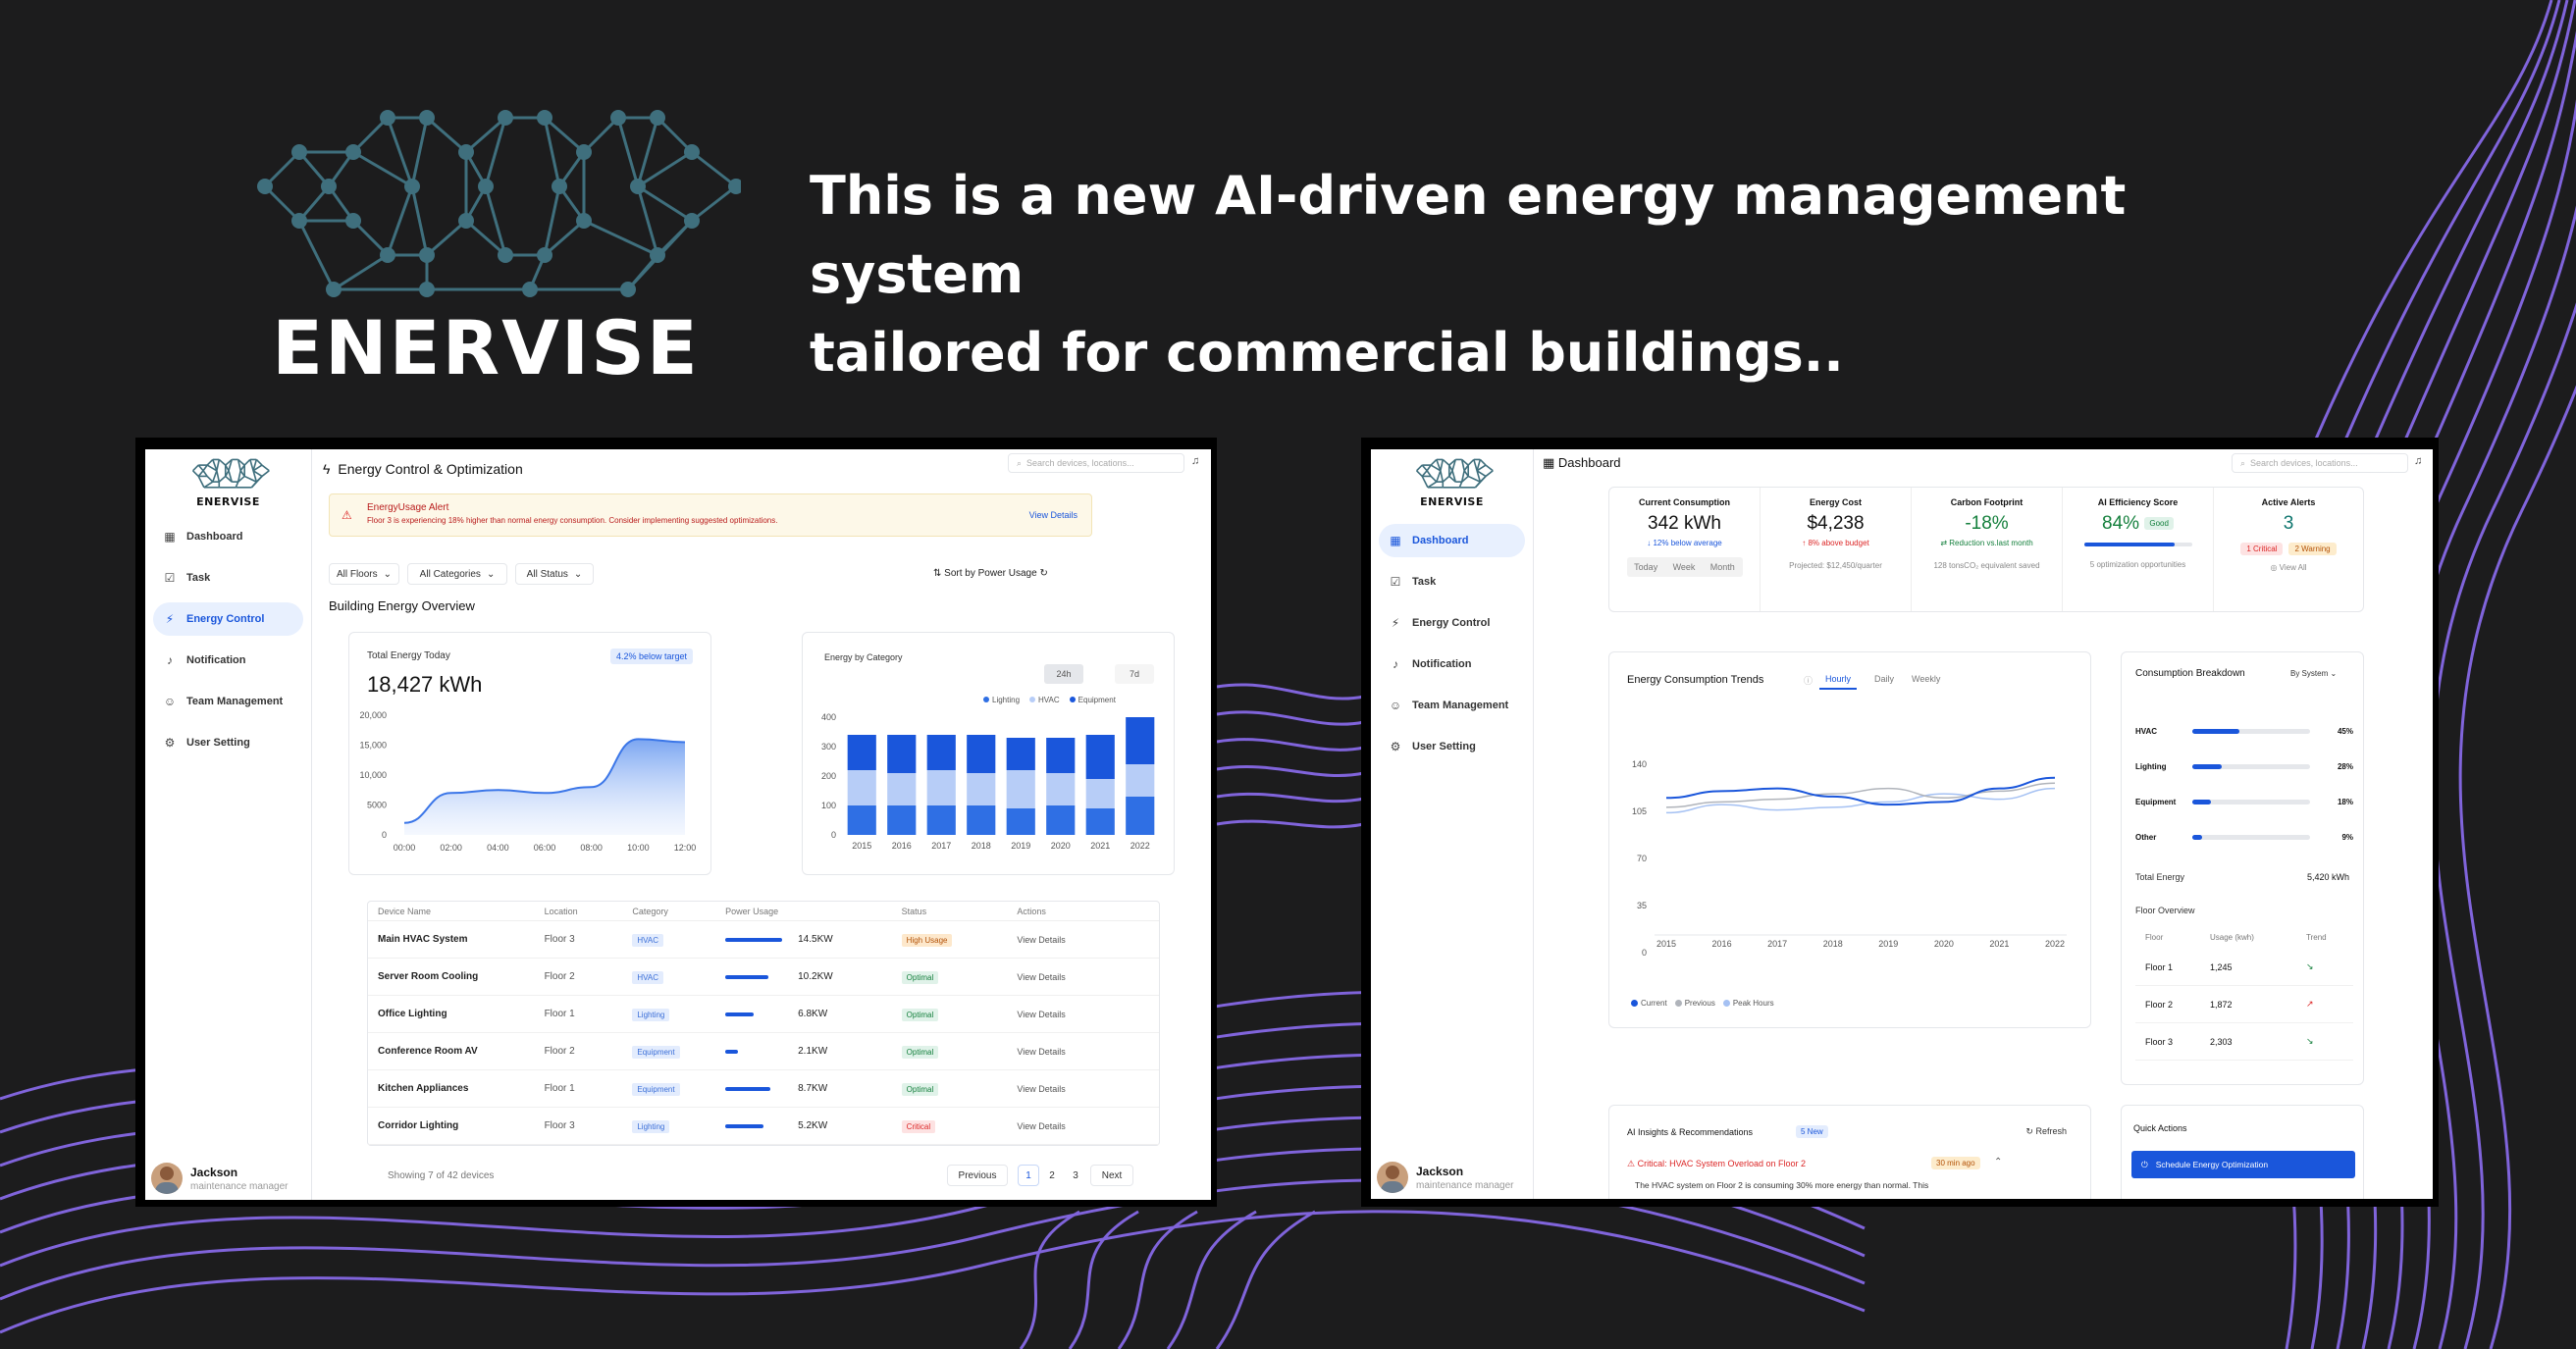 Image resolution: width=2576 pixels, height=1349 pixels. I want to click on filter-floors-dropdown: All Floors ⌄, so click(364, 574).